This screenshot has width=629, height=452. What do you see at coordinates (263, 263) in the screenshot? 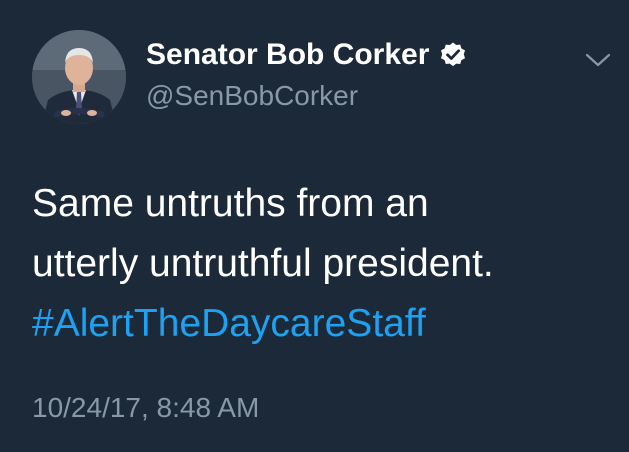
I see `tweet-text-line: utterly untruthful president.` at bounding box center [263, 263].